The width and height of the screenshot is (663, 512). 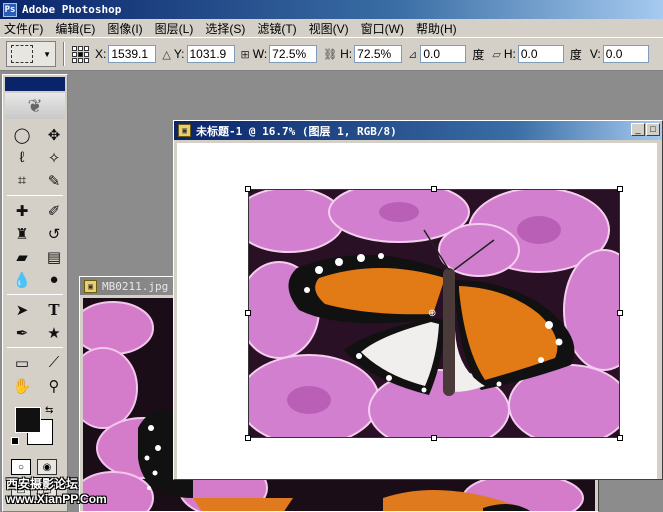 What do you see at coordinates (432, 313) in the screenshot?
I see `transform-center-point-icon: ⊕` at bounding box center [432, 313].